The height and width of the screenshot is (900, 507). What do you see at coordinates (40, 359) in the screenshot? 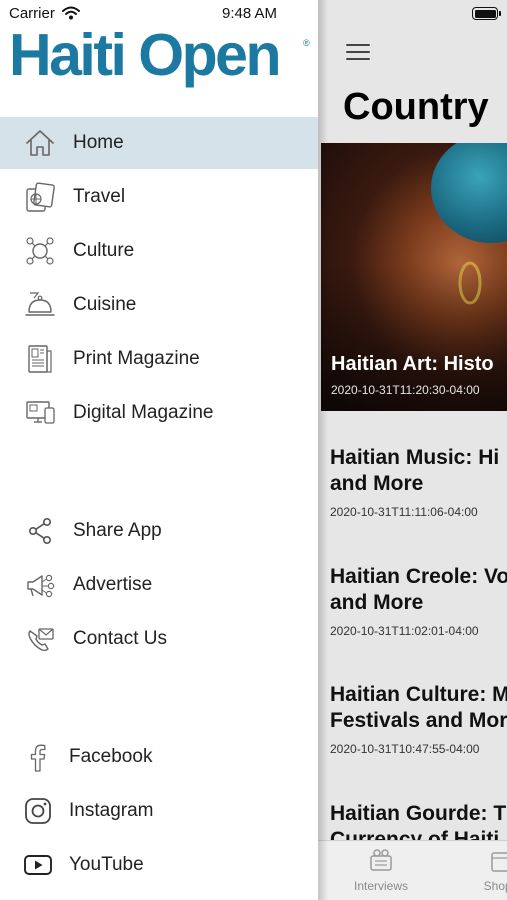
I see `newspaper-icon` at bounding box center [40, 359].